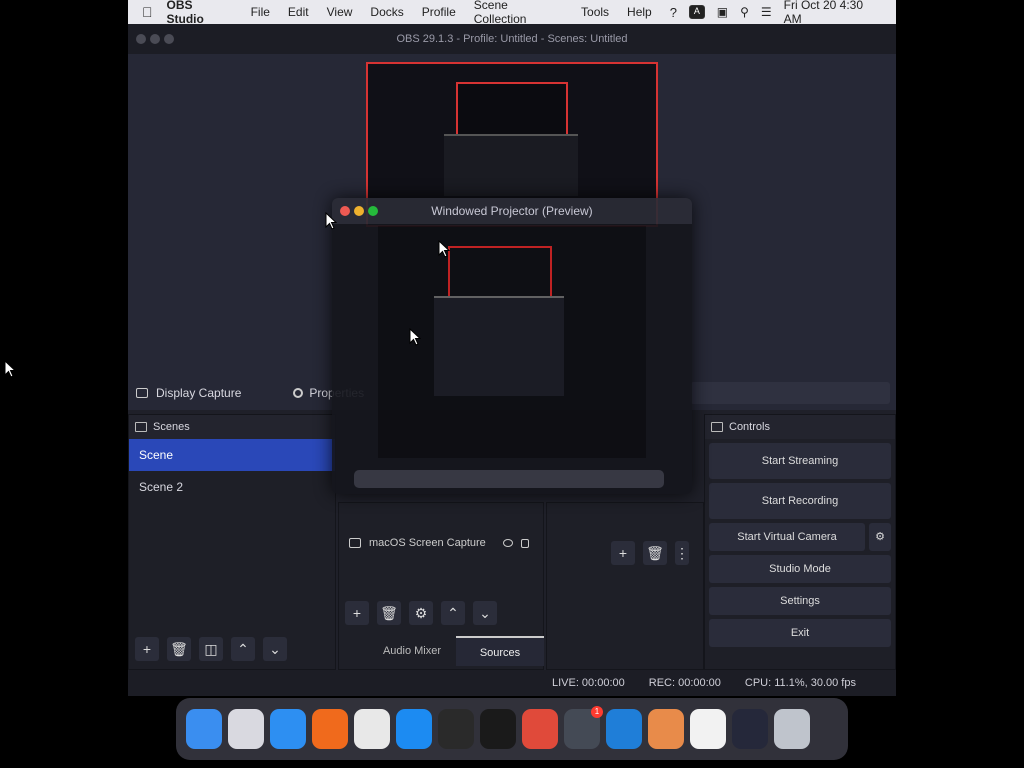  Describe the element at coordinates (232, 455) in the screenshot. I see `scene-item: Scene` at that location.